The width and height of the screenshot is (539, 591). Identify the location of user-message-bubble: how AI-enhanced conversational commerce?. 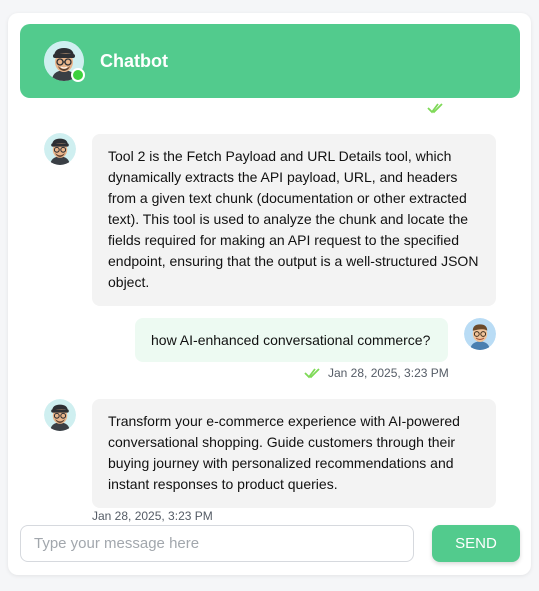
(291, 340).